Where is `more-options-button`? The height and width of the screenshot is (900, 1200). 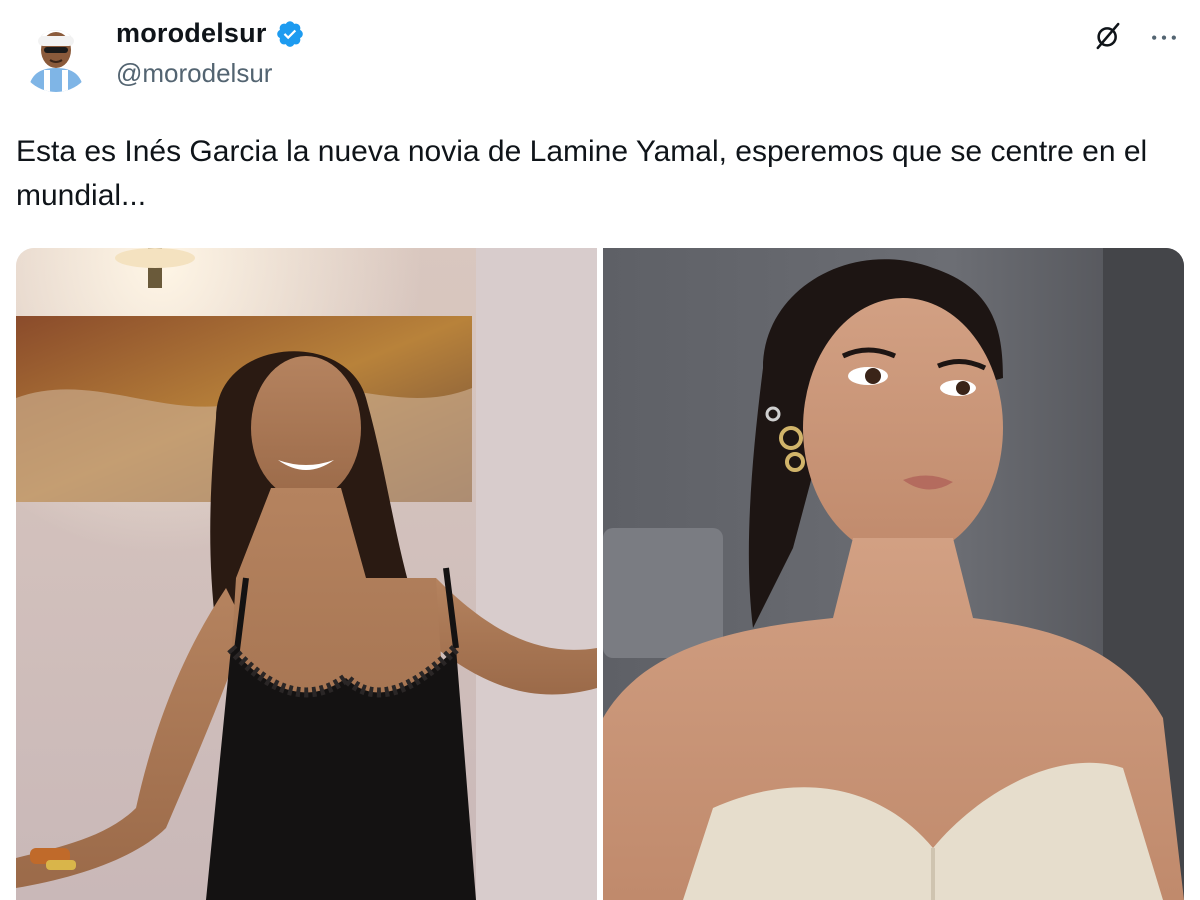 more-options-button is located at coordinates (1164, 36).